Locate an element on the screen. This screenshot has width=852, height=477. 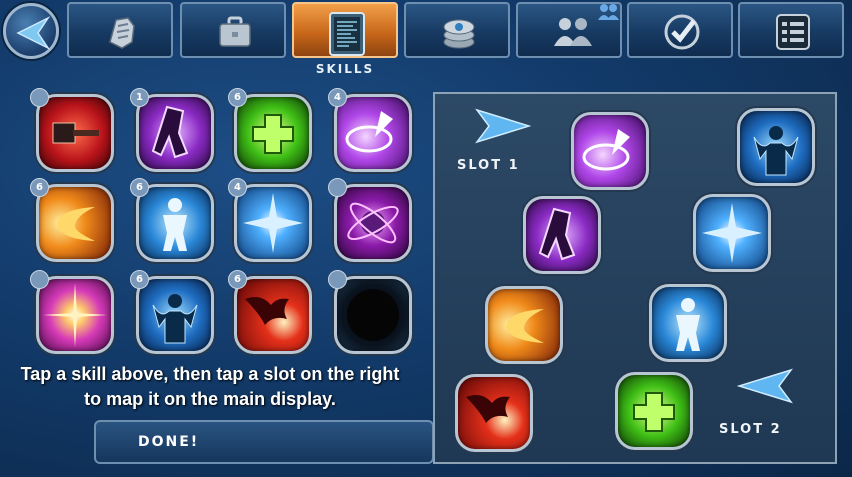
skill-starburst is located at coordinates (75, 315).